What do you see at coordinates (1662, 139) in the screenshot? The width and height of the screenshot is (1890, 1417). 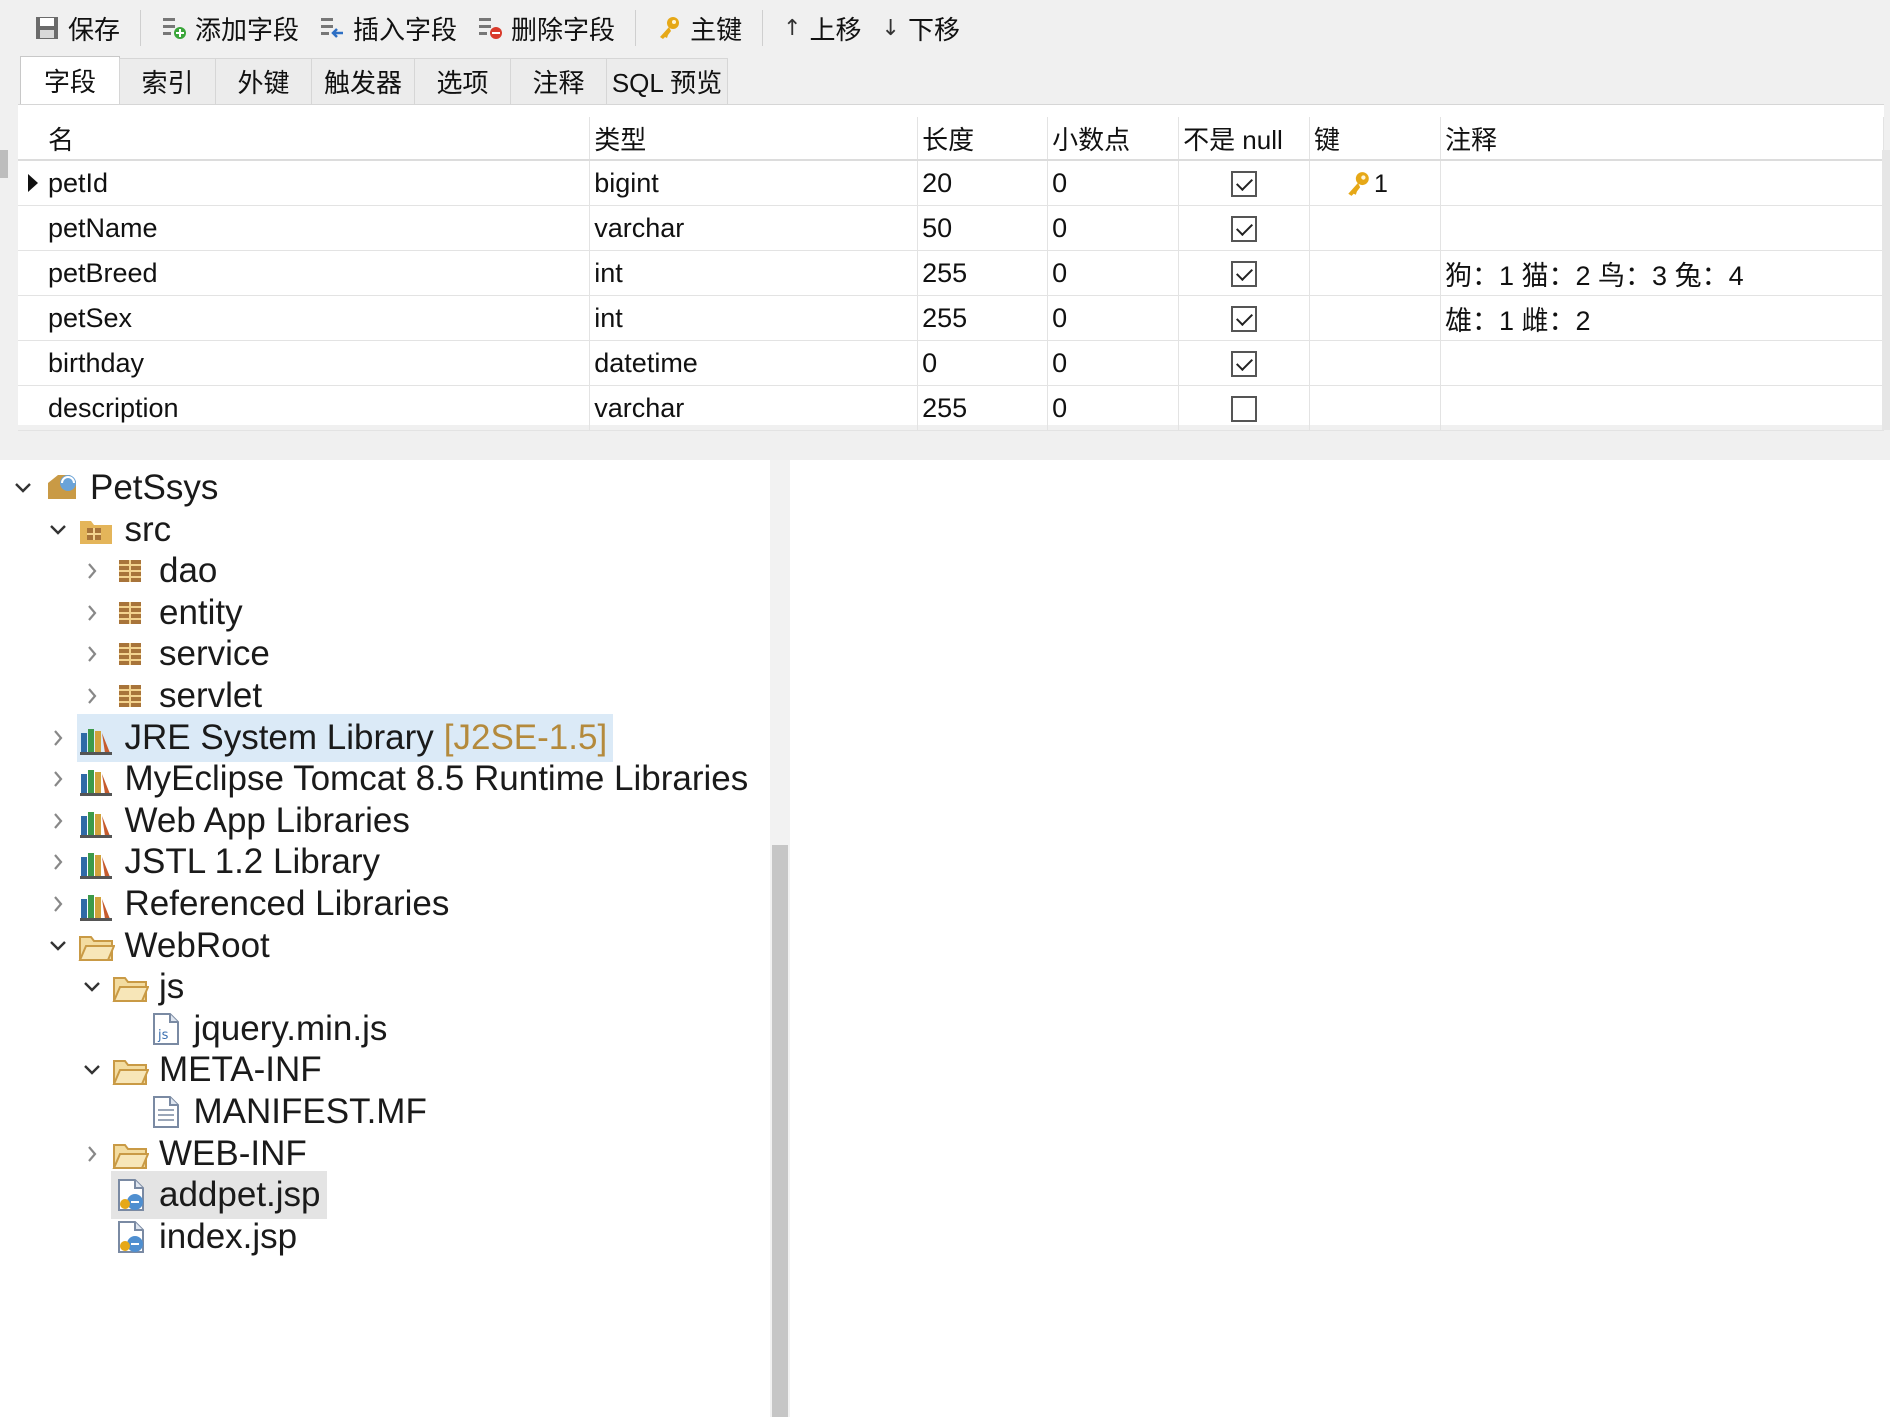 I see `column-header-comment: 注释` at bounding box center [1662, 139].